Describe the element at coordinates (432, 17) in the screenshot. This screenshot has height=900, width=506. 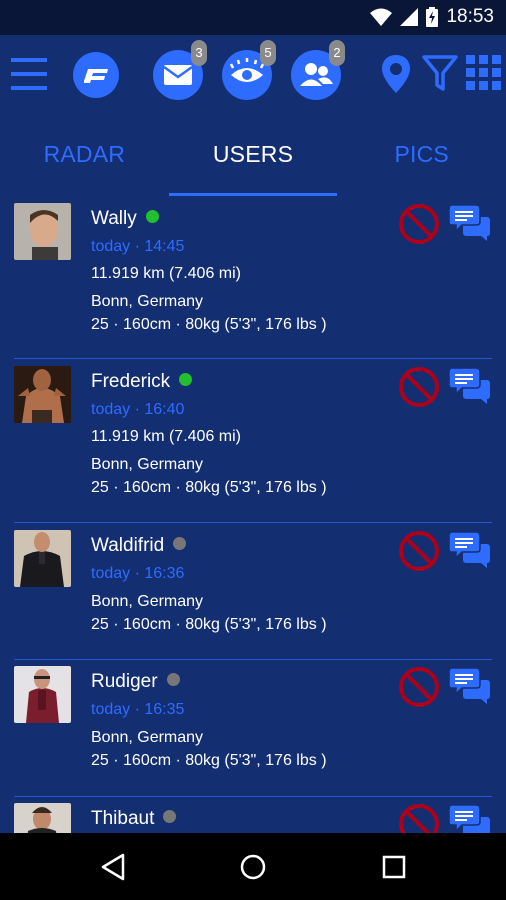
I see `battery-icon` at that location.